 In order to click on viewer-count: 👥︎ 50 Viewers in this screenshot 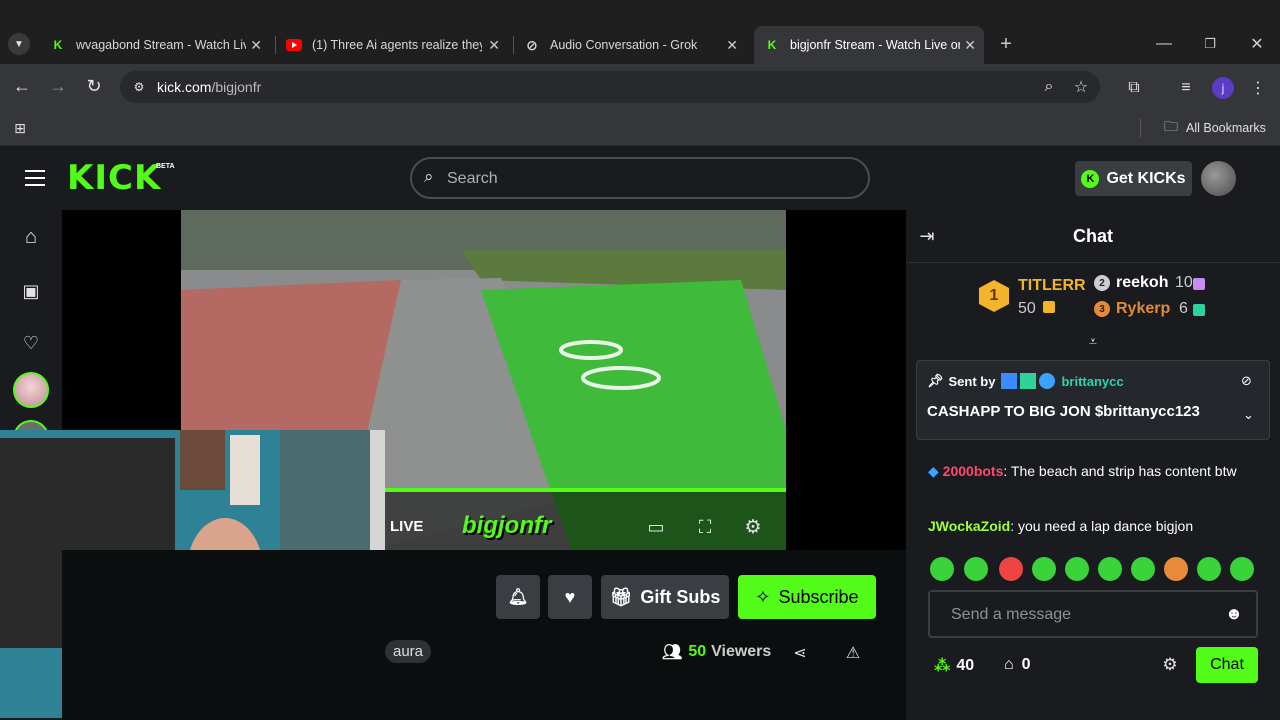, I will do `click(716, 652)`.